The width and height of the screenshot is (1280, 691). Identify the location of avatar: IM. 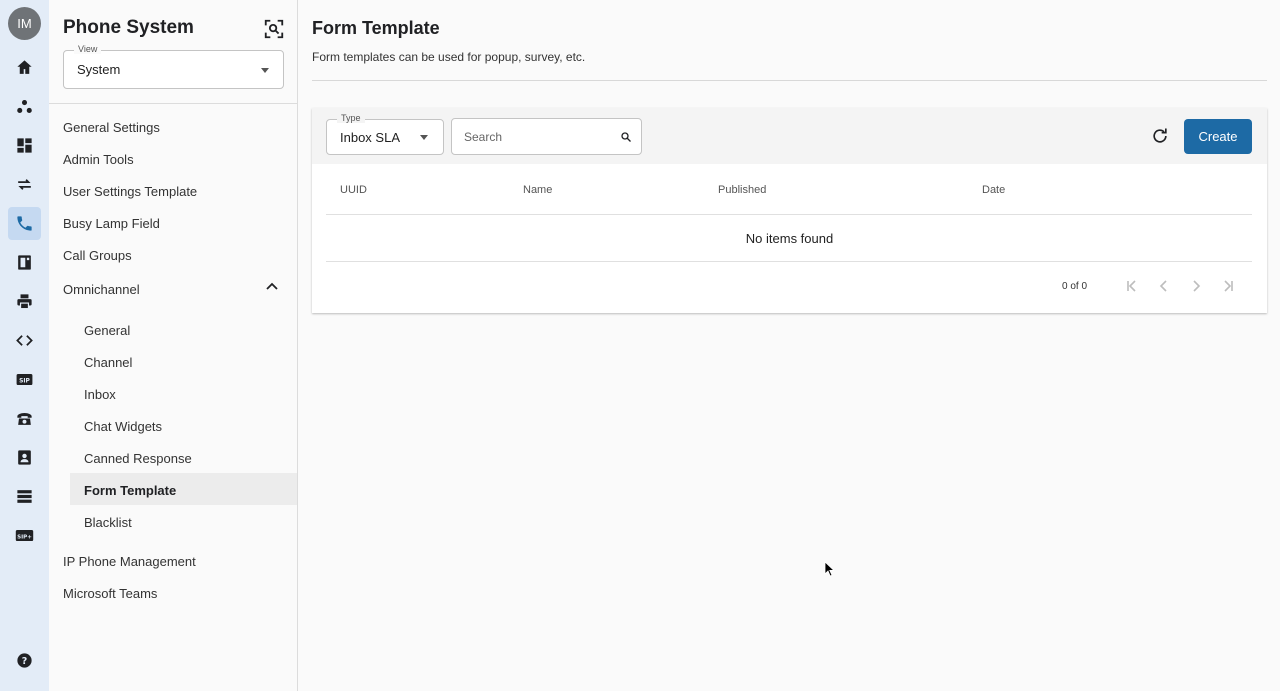
(24, 23).